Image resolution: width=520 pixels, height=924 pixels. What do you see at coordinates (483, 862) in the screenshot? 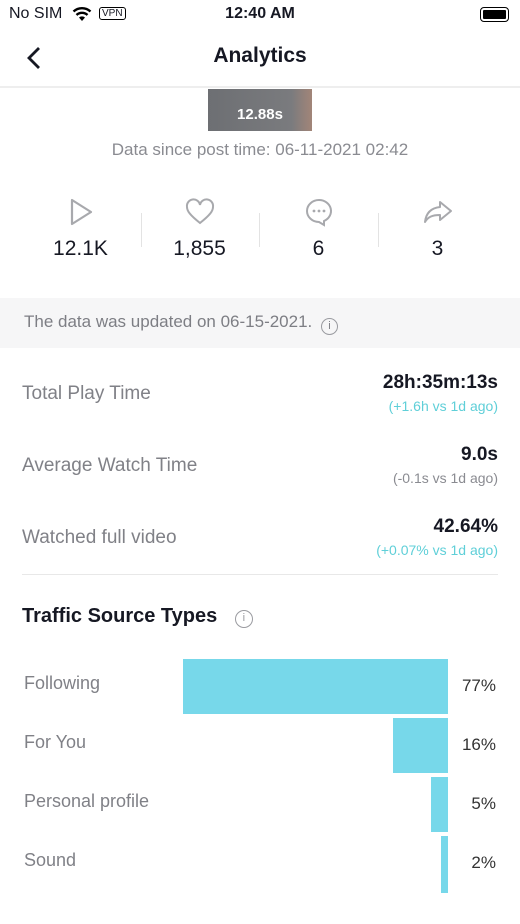
I see `traffic-percent: 2%` at bounding box center [483, 862].